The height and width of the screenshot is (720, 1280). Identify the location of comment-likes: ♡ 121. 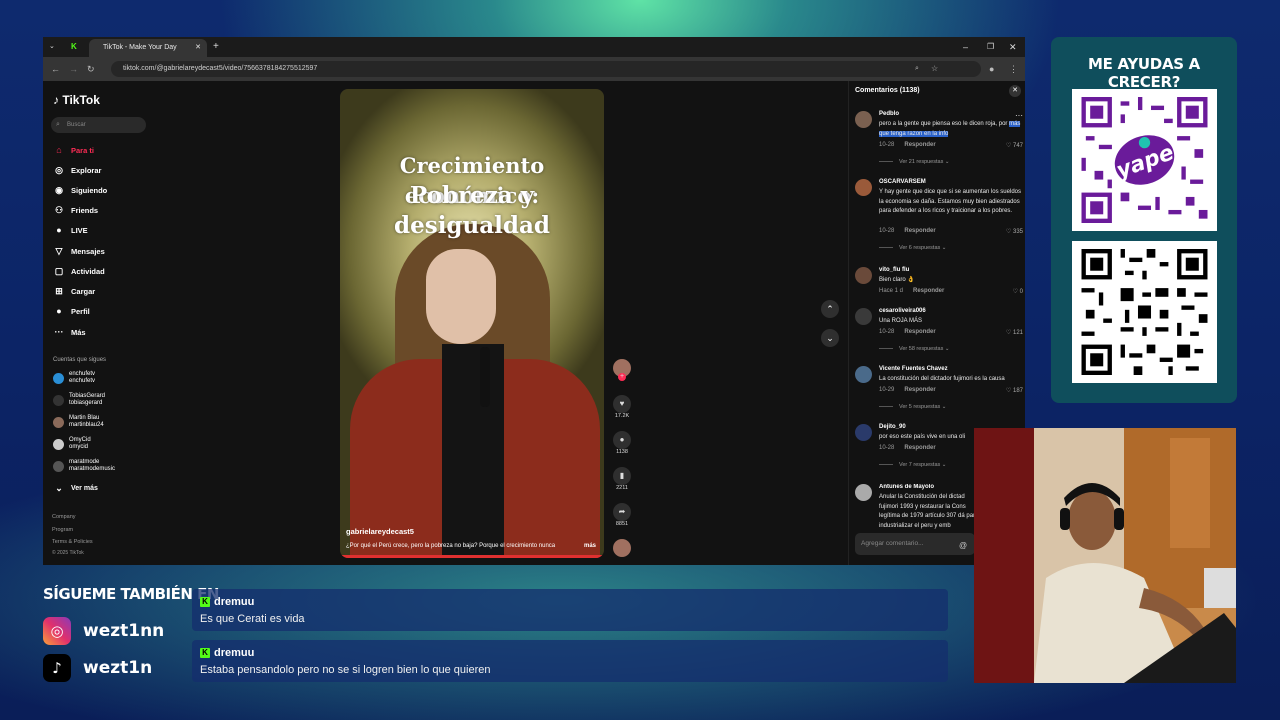
(1014, 332).